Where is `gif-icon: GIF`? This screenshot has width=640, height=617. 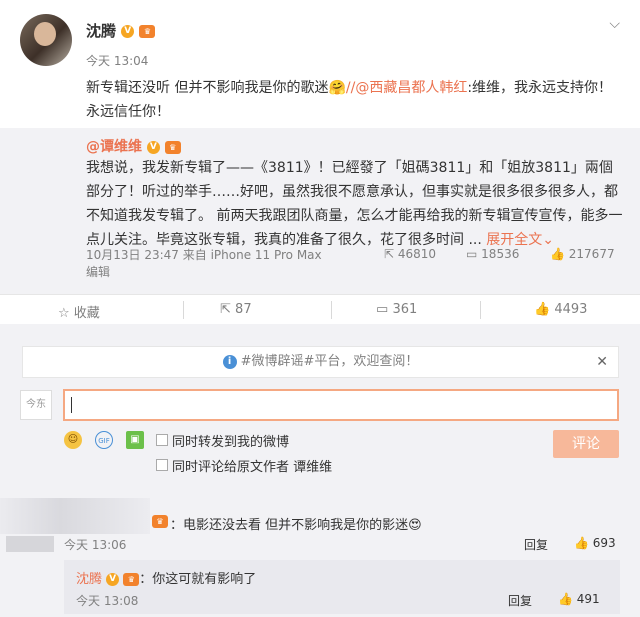 gif-icon: GIF is located at coordinates (104, 440).